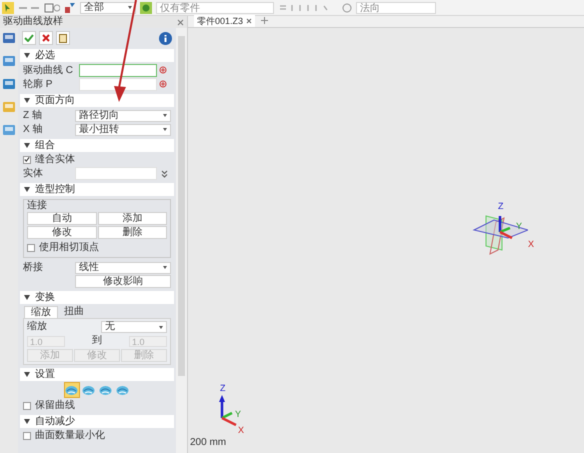  I want to click on action-button: 修改, so click(61, 232).